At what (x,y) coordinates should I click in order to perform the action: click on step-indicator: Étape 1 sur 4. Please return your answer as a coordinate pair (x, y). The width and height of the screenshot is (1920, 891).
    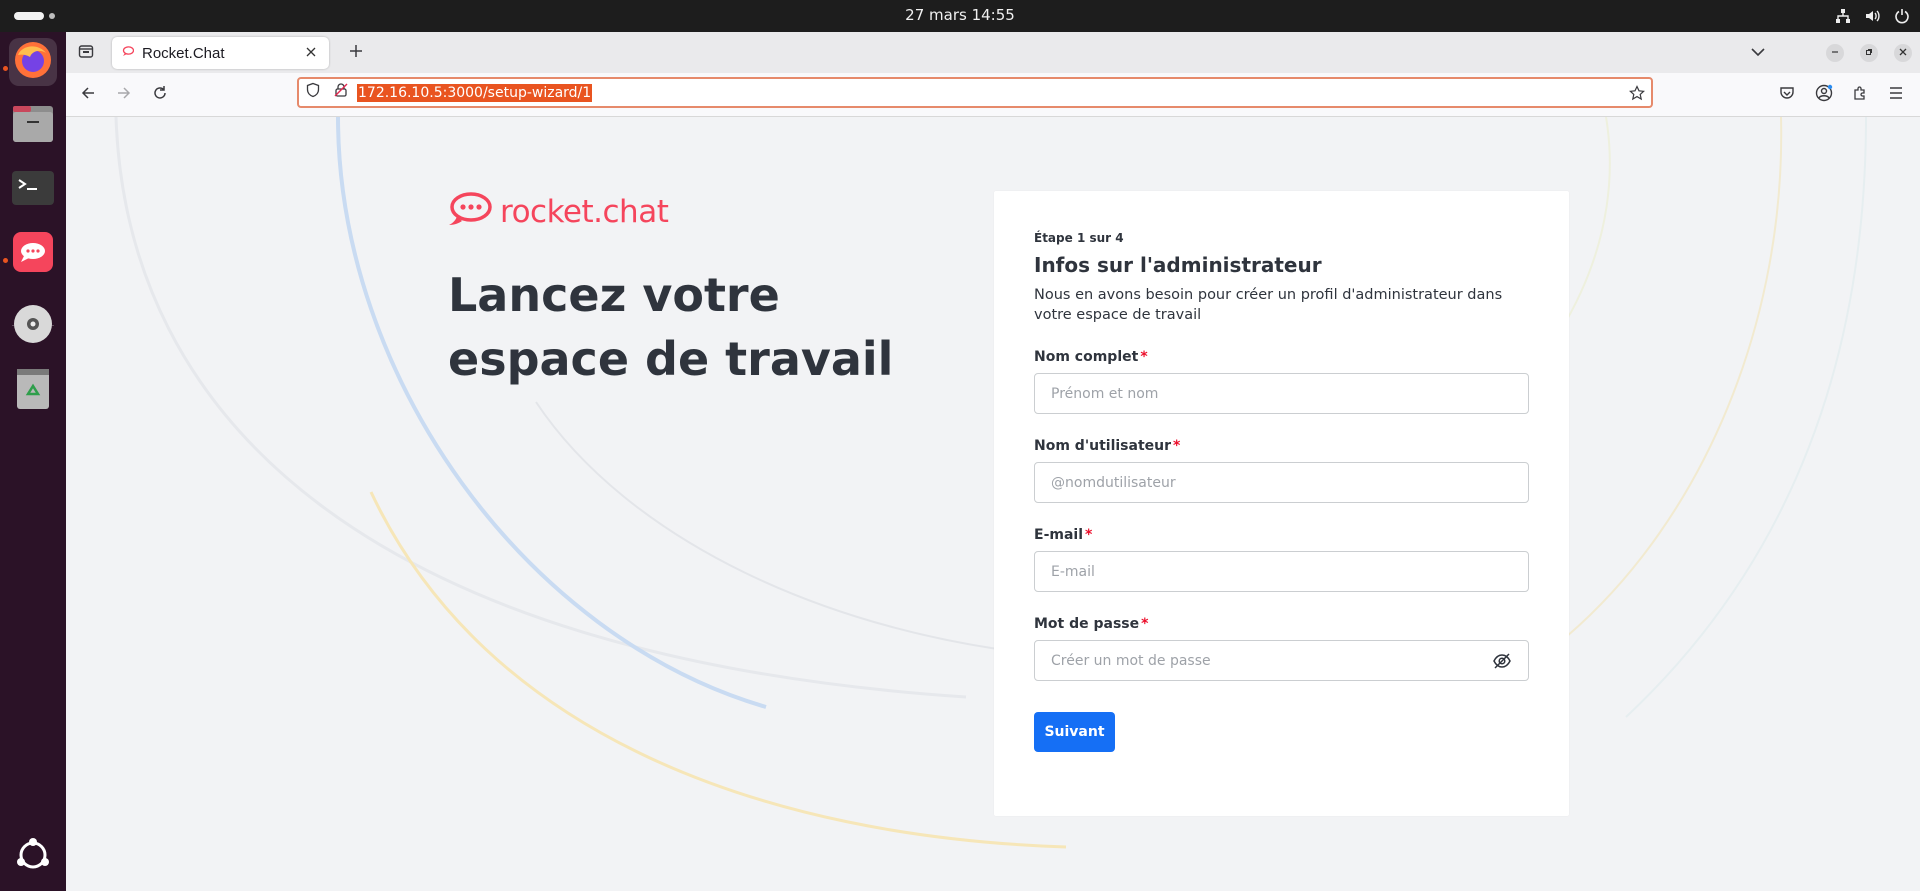
    Looking at the image, I should click on (1079, 238).